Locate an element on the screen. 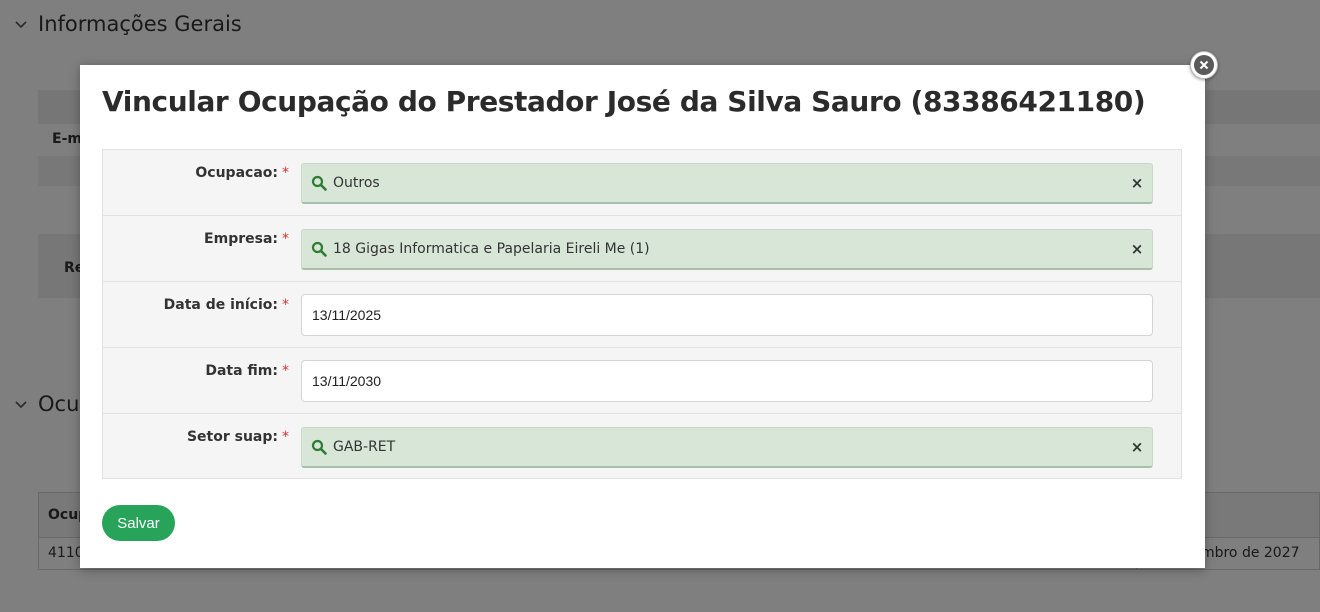 The image size is (1320, 612). empresa-label: Empresa: * is located at coordinates (246, 239).